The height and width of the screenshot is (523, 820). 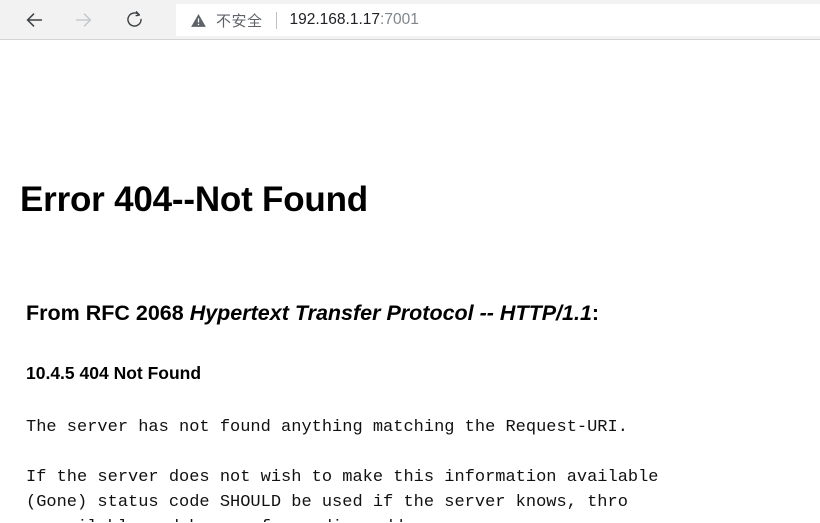 I want to click on rfc-prefix-text: From RFC 2068, so click(x=108, y=313).